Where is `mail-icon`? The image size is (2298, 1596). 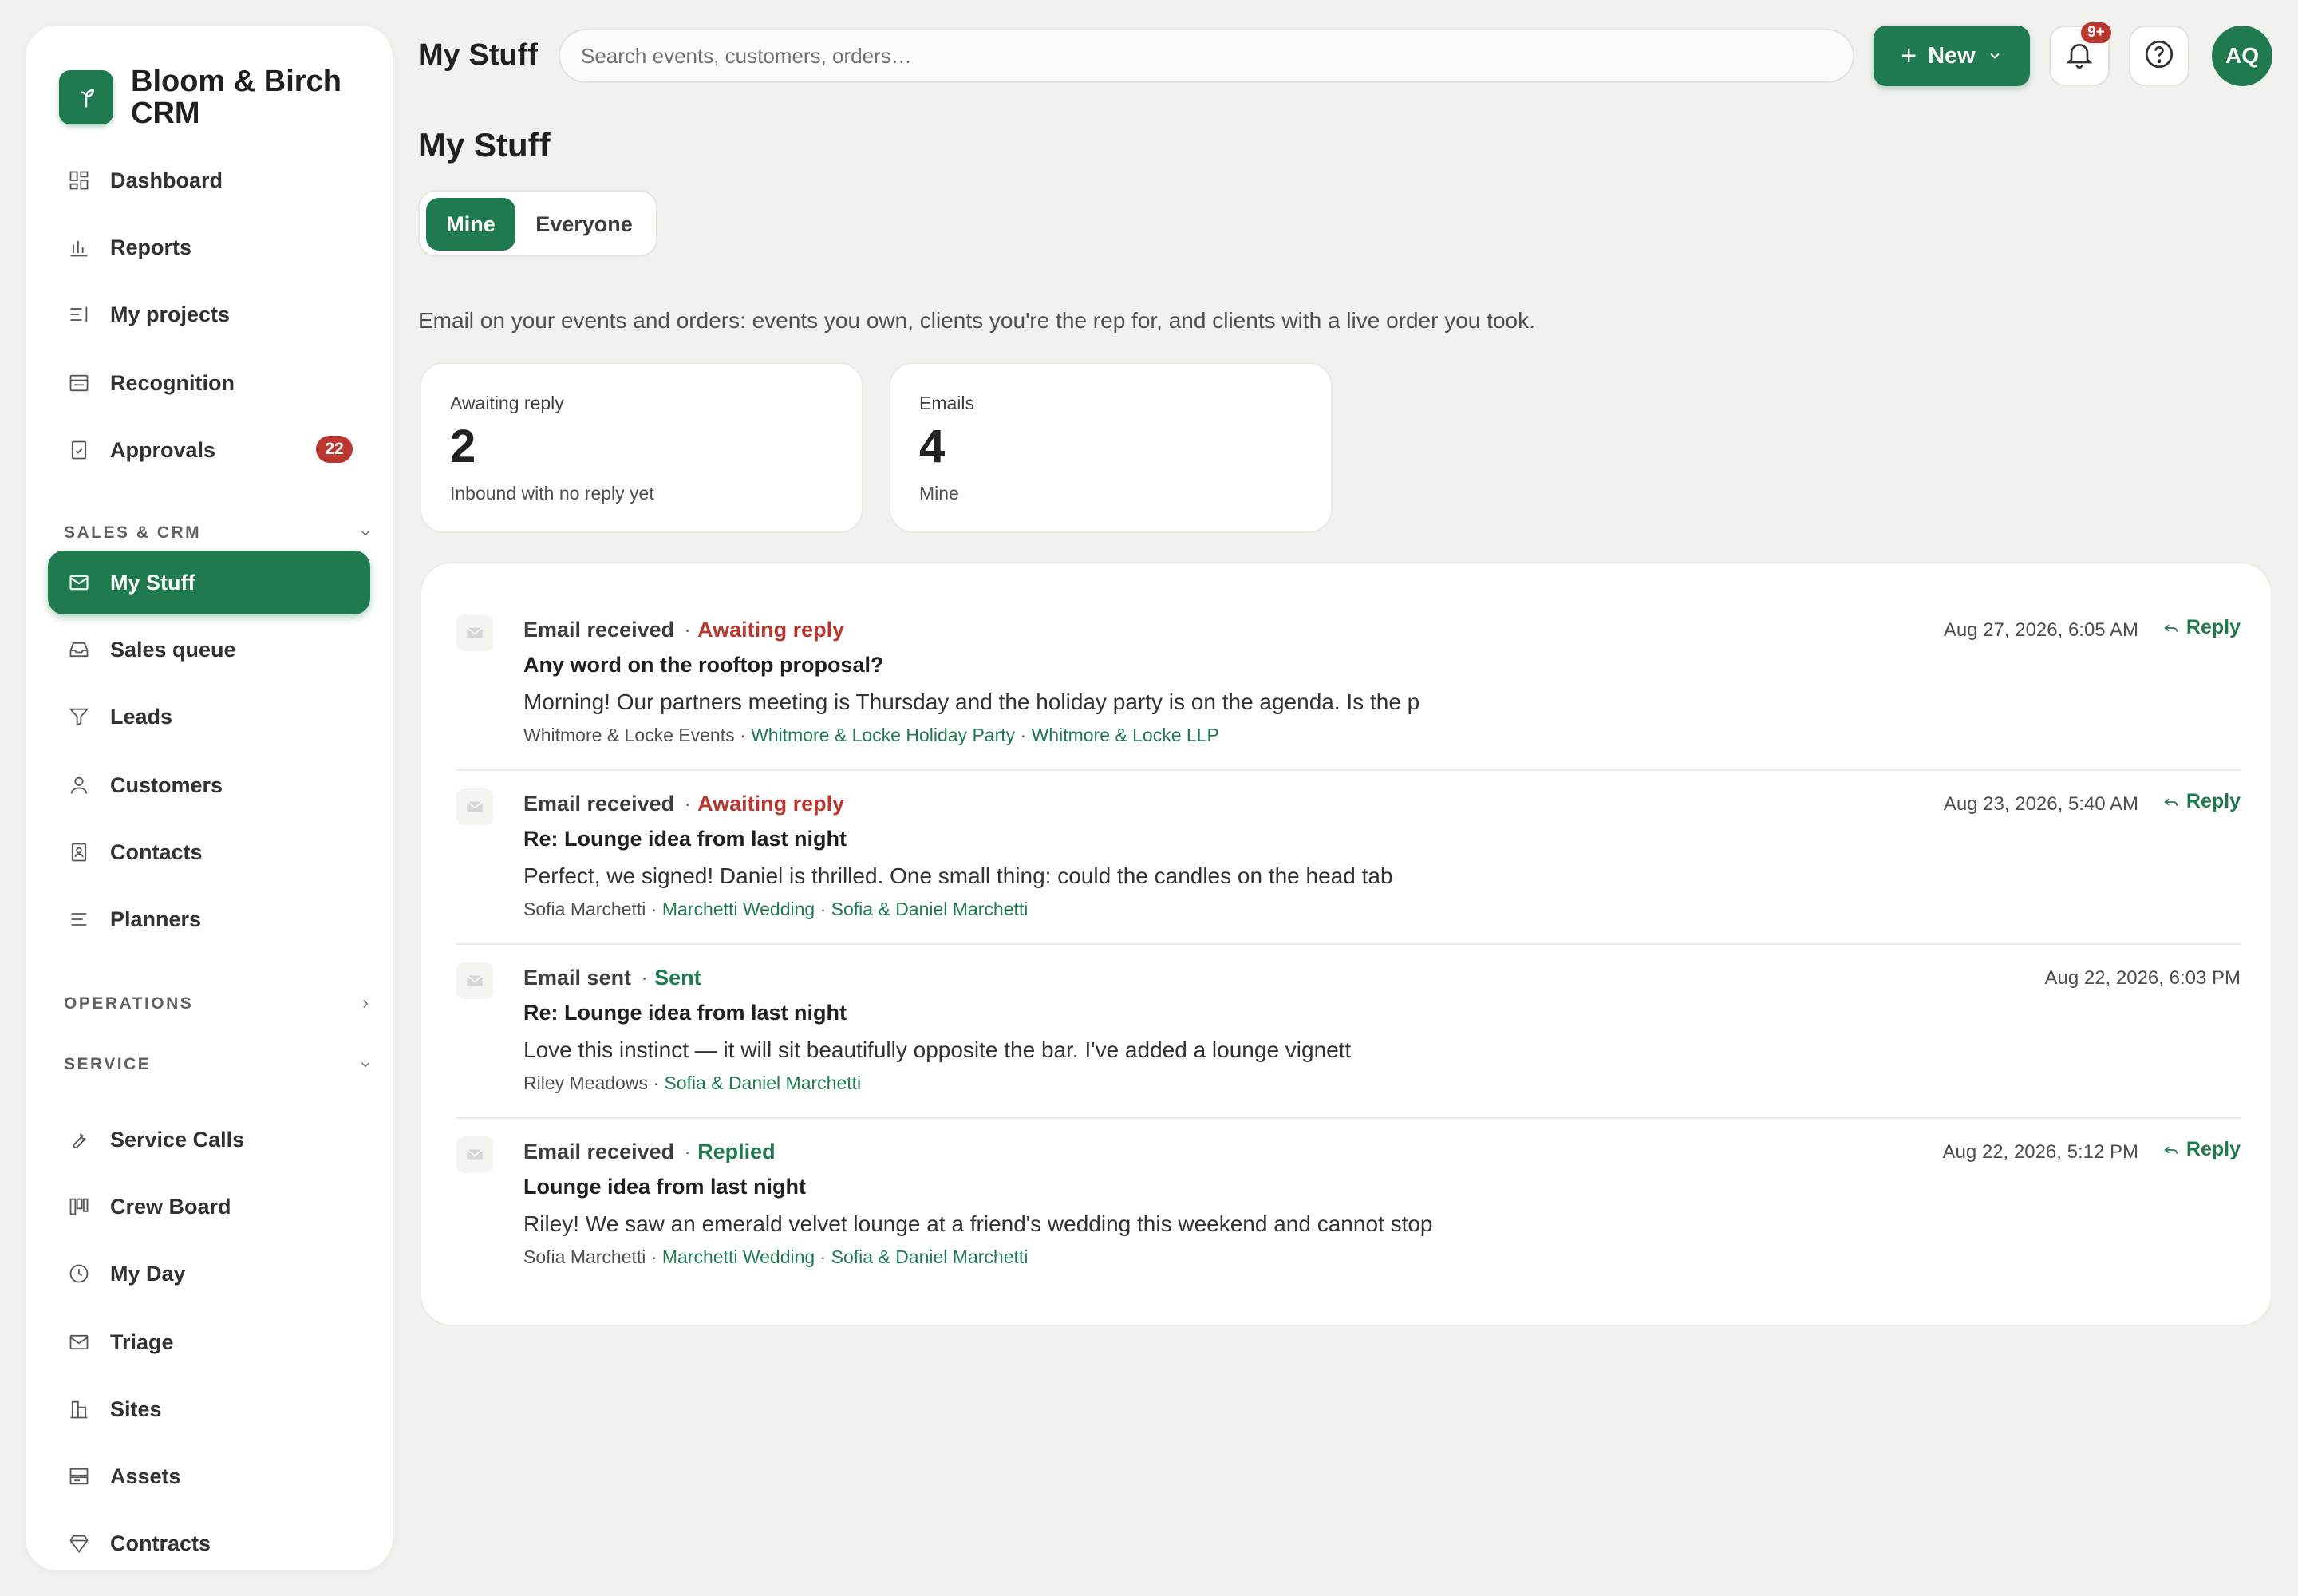
mail-icon is located at coordinates (79, 1342).